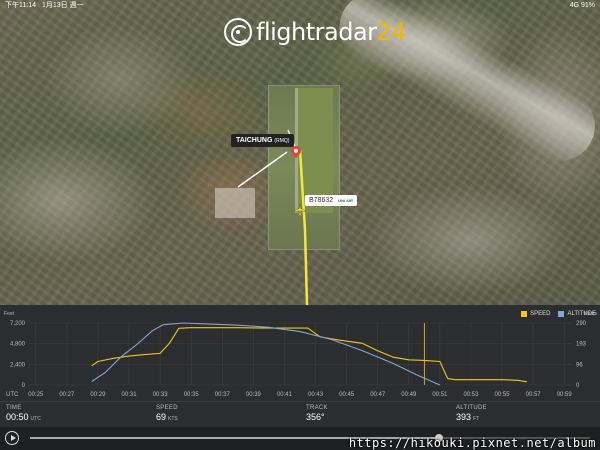 The width and height of the screenshot is (600, 450). I want to click on x-tick-label: 00:31, so click(130, 395).